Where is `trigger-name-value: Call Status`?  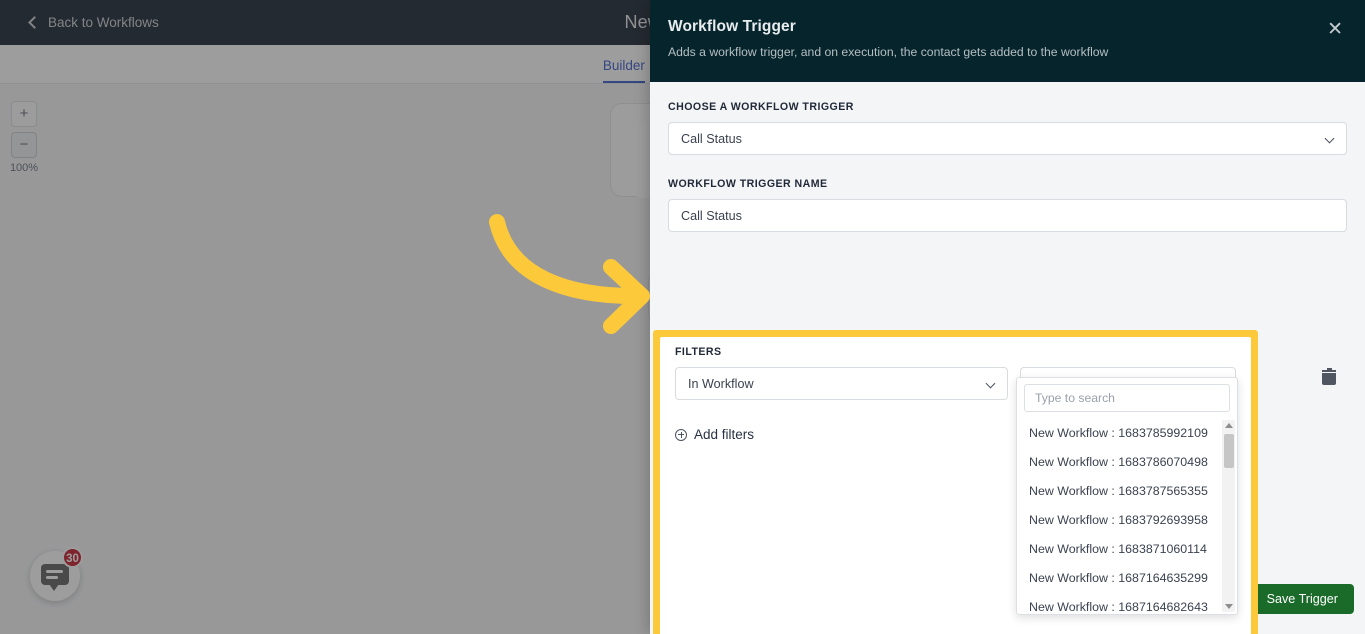 trigger-name-value: Call Status is located at coordinates (711, 215).